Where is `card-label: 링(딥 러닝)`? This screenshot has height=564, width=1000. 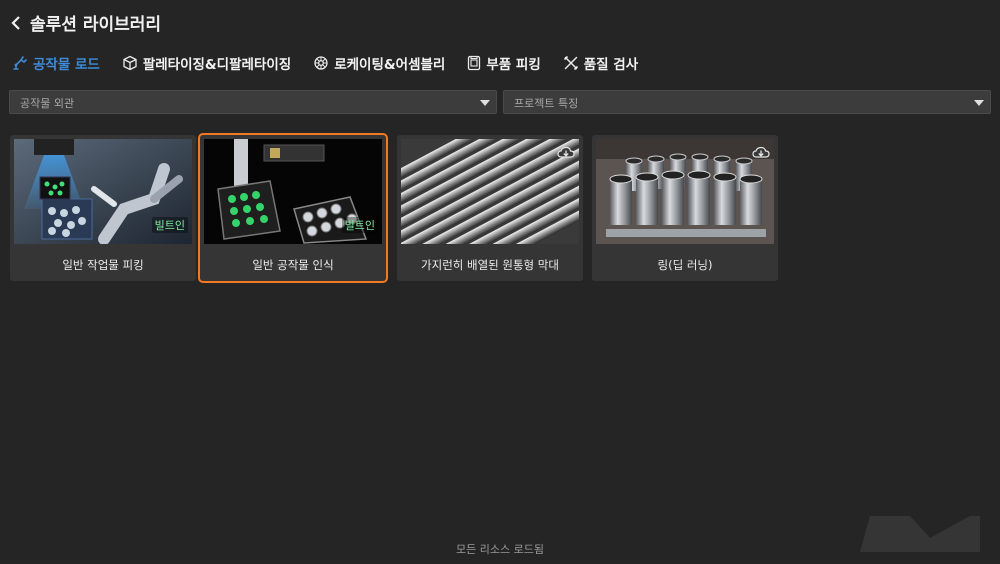
card-label: 링(딥 러닝) is located at coordinates (685, 265).